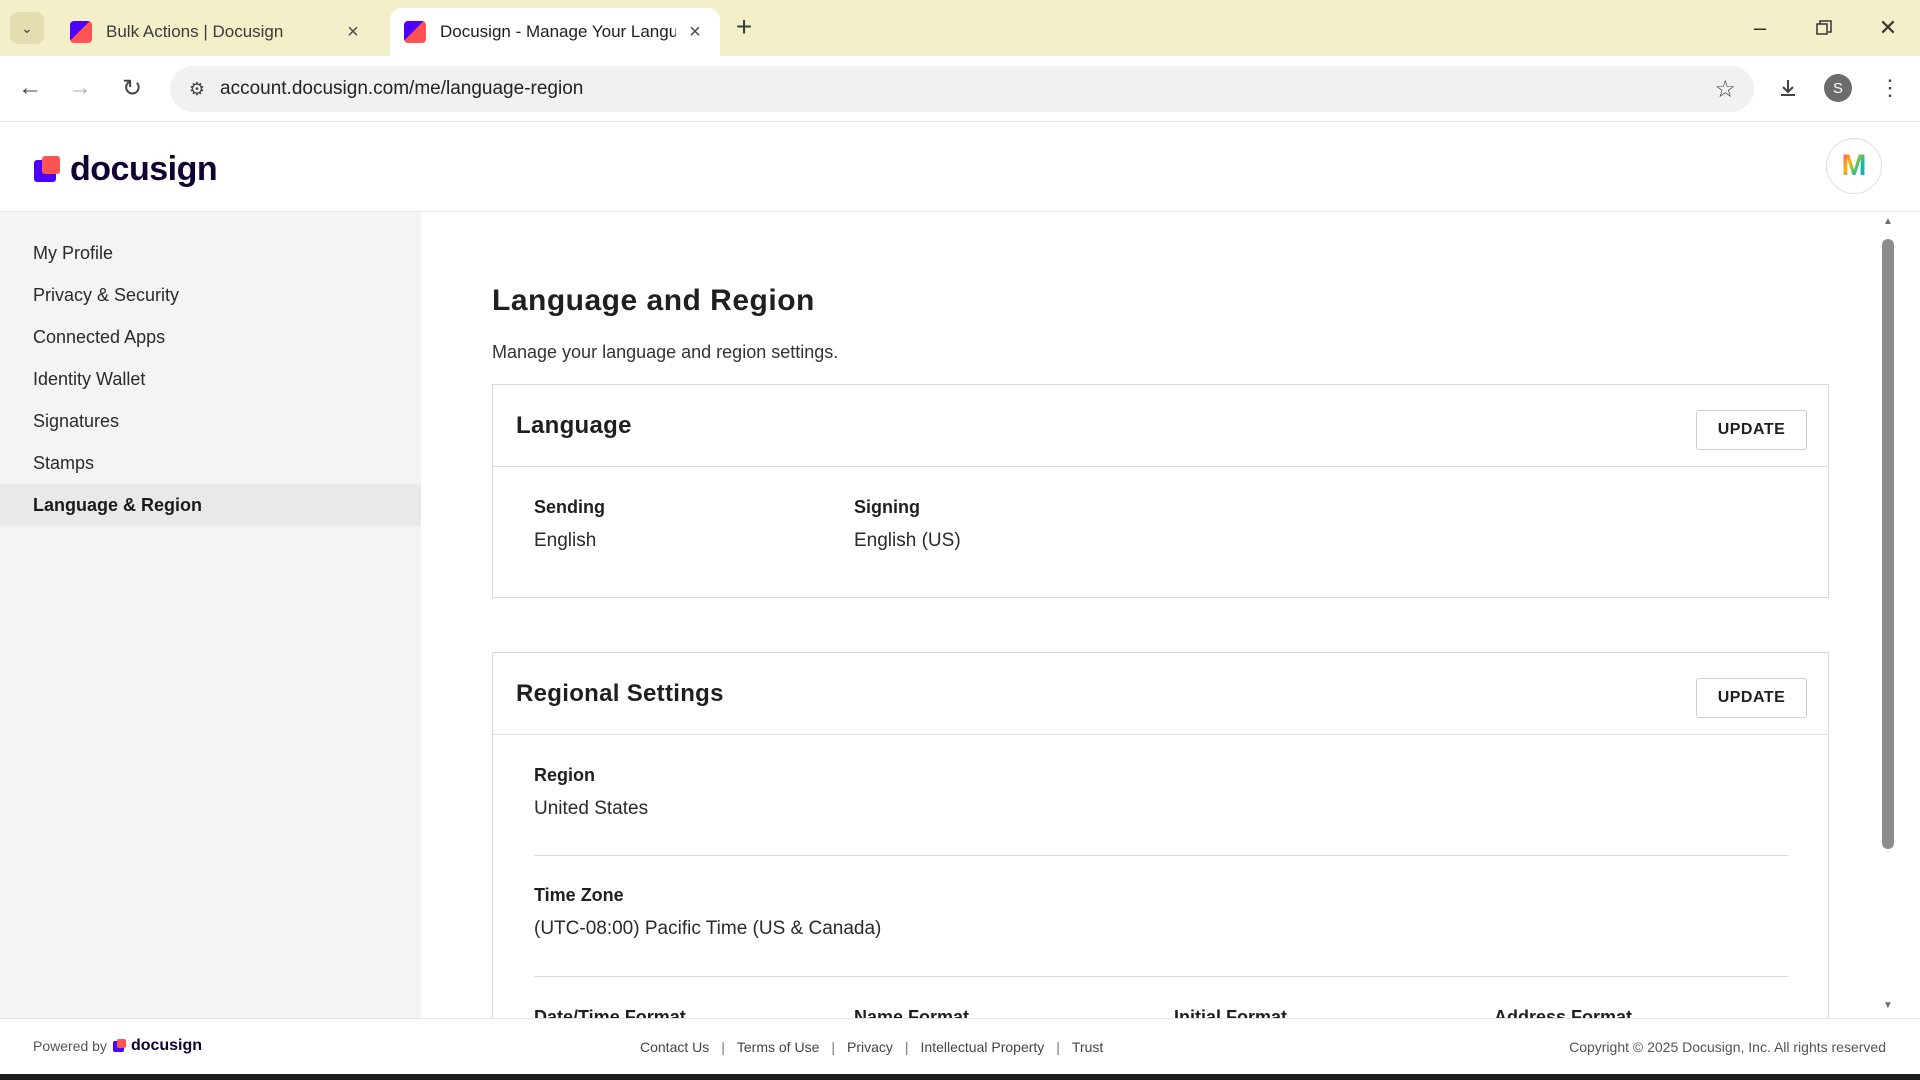 The height and width of the screenshot is (1080, 1920). Describe the element at coordinates (1725, 89) in the screenshot. I see `bookmark-star-icon: ☆` at that location.